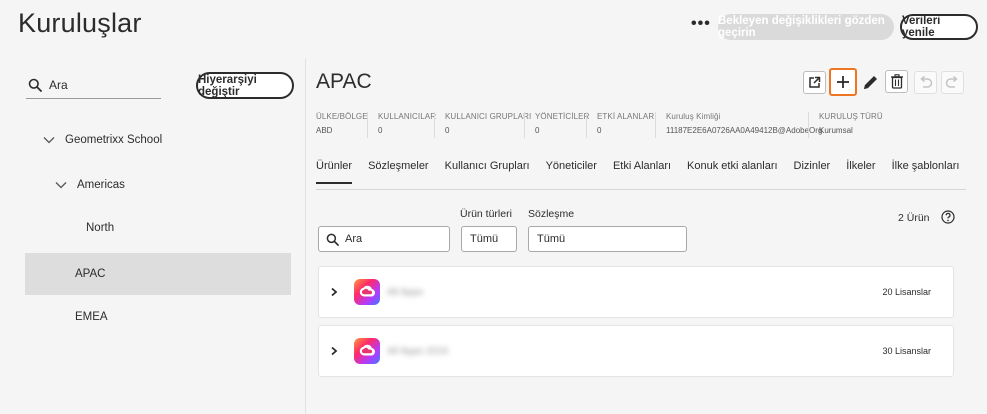 This screenshot has height=414, width=987. What do you see at coordinates (488, 116) in the screenshot?
I see `info-label: KULLANICI GRUPLARI` at bounding box center [488, 116].